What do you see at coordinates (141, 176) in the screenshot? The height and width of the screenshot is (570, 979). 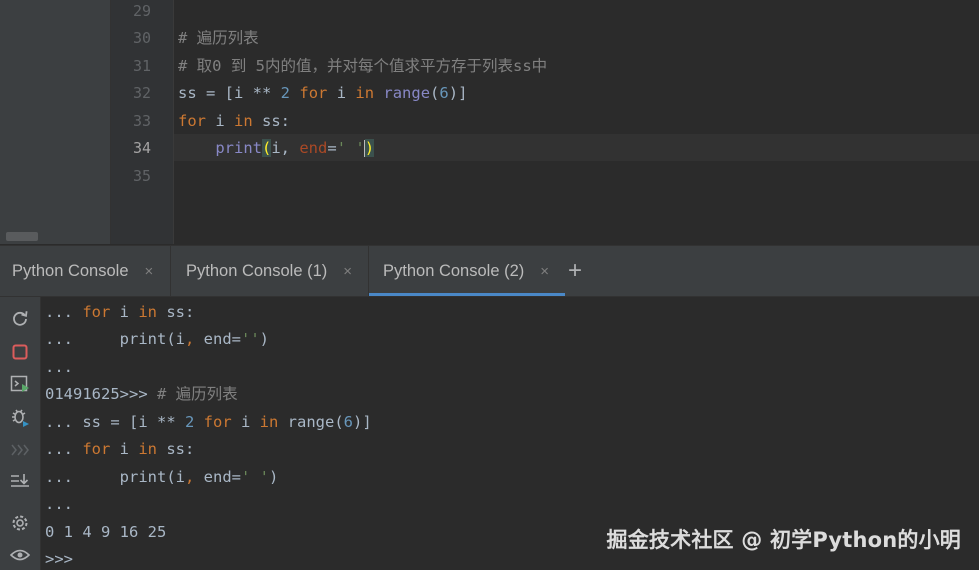 I see `line-number: 35` at bounding box center [141, 176].